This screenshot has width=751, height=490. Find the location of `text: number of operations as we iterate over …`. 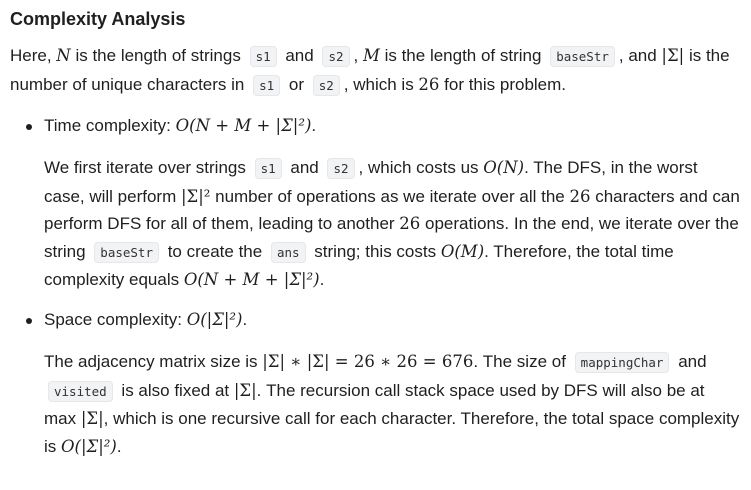

text: number of operations as we iterate over … is located at coordinates (390, 196).